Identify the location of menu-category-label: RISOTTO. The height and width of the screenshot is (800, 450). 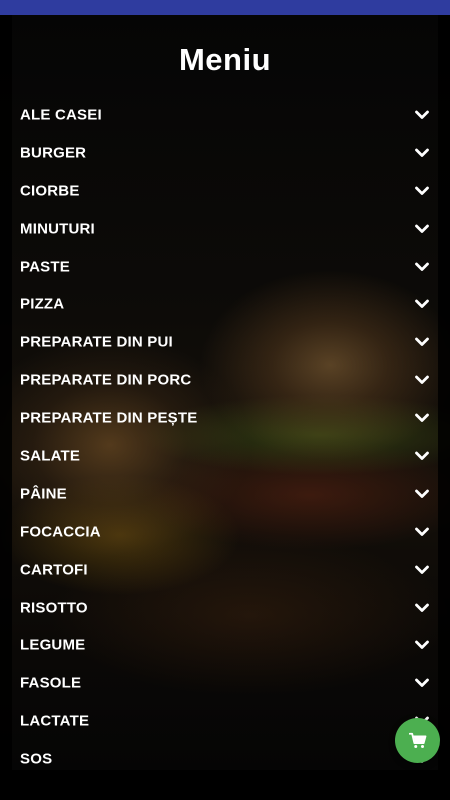
(54, 608).